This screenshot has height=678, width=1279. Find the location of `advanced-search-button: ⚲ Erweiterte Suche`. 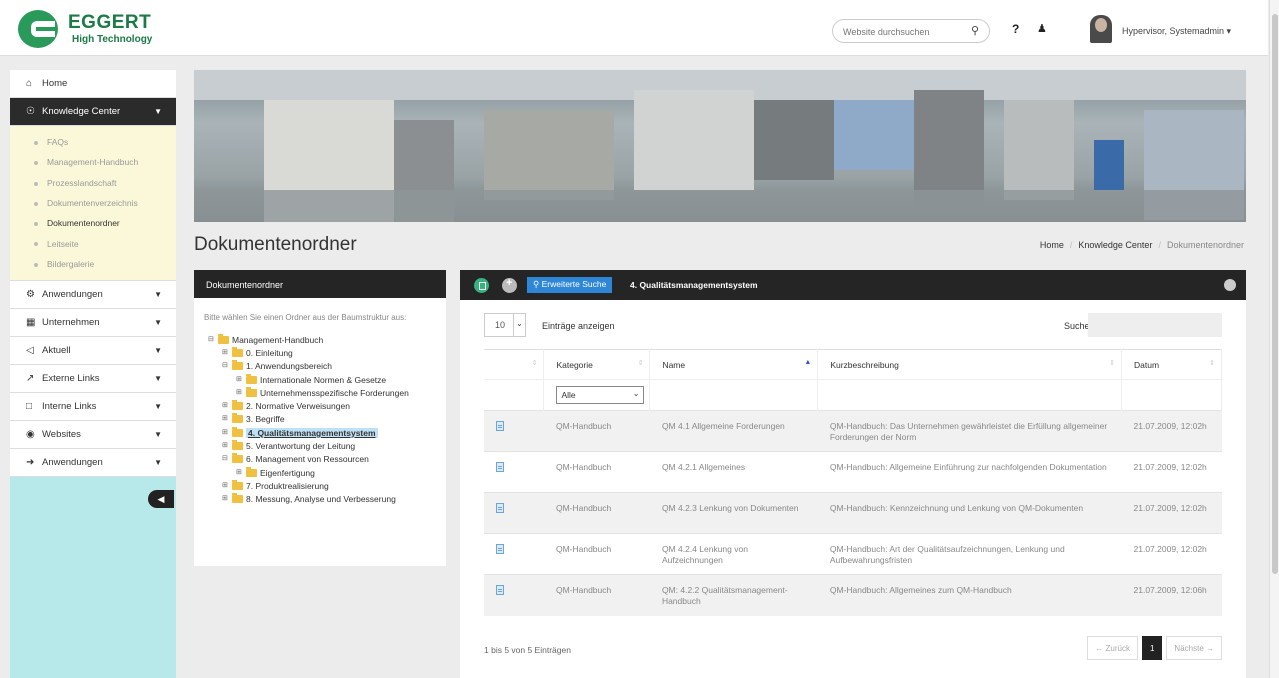

advanced-search-button: ⚲ Erweiterte Suche is located at coordinates (570, 285).